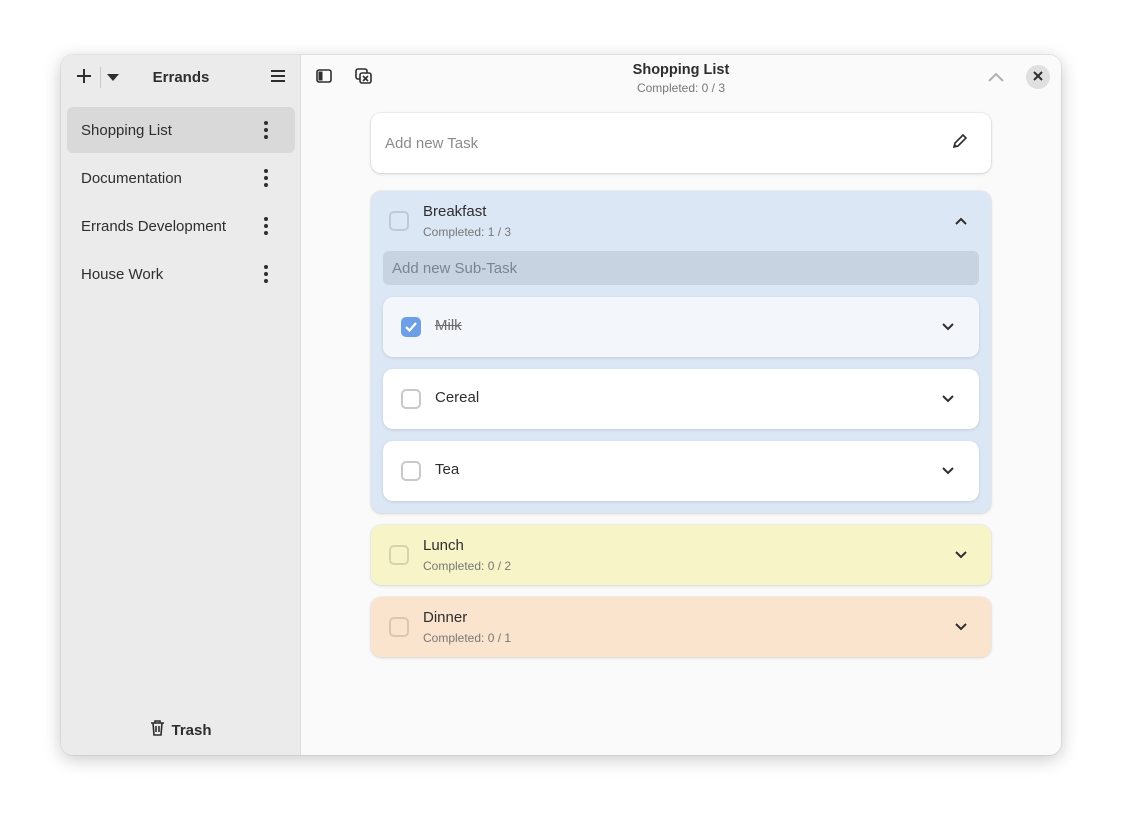  I want to click on scroll-up-button, so click(996, 78).